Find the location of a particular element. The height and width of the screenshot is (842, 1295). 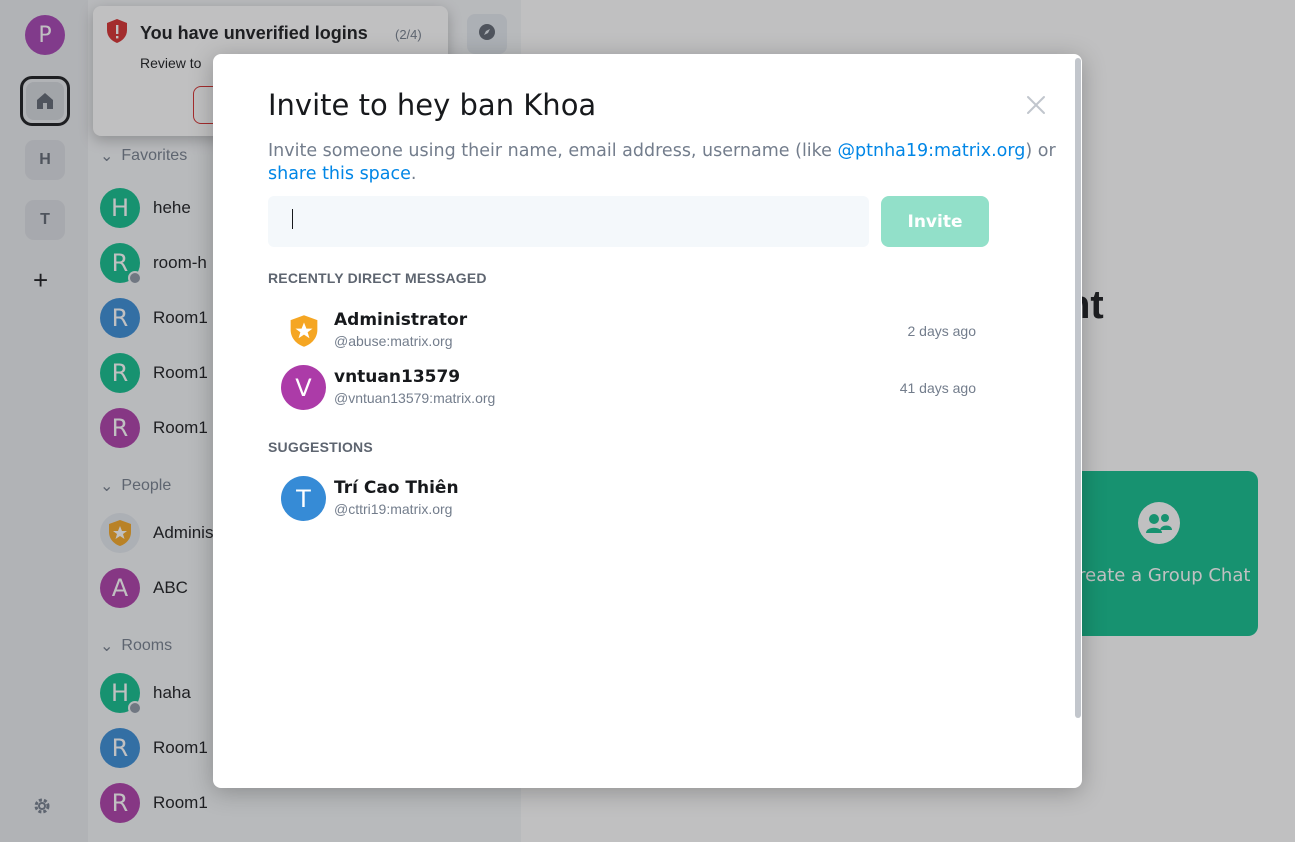

user-id: @abuse:matrix.org is located at coordinates (393, 341).